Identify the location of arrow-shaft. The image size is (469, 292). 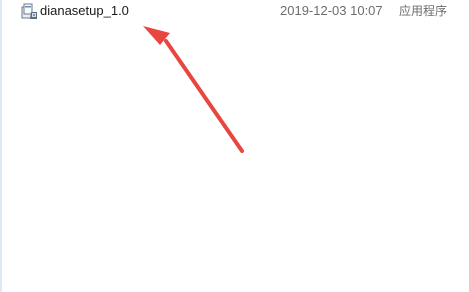
(204, 96).